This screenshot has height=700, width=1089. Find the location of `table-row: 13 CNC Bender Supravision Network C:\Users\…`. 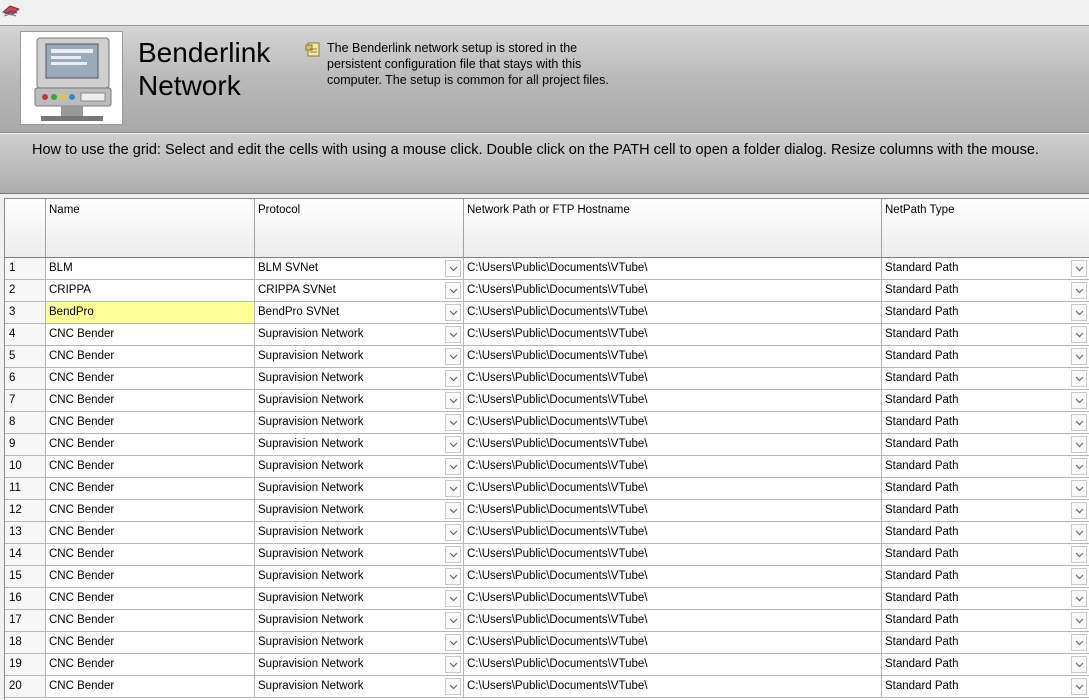

table-row: 13 CNC Bender Supravision Network C:\Users\… is located at coordinates (547, 533).